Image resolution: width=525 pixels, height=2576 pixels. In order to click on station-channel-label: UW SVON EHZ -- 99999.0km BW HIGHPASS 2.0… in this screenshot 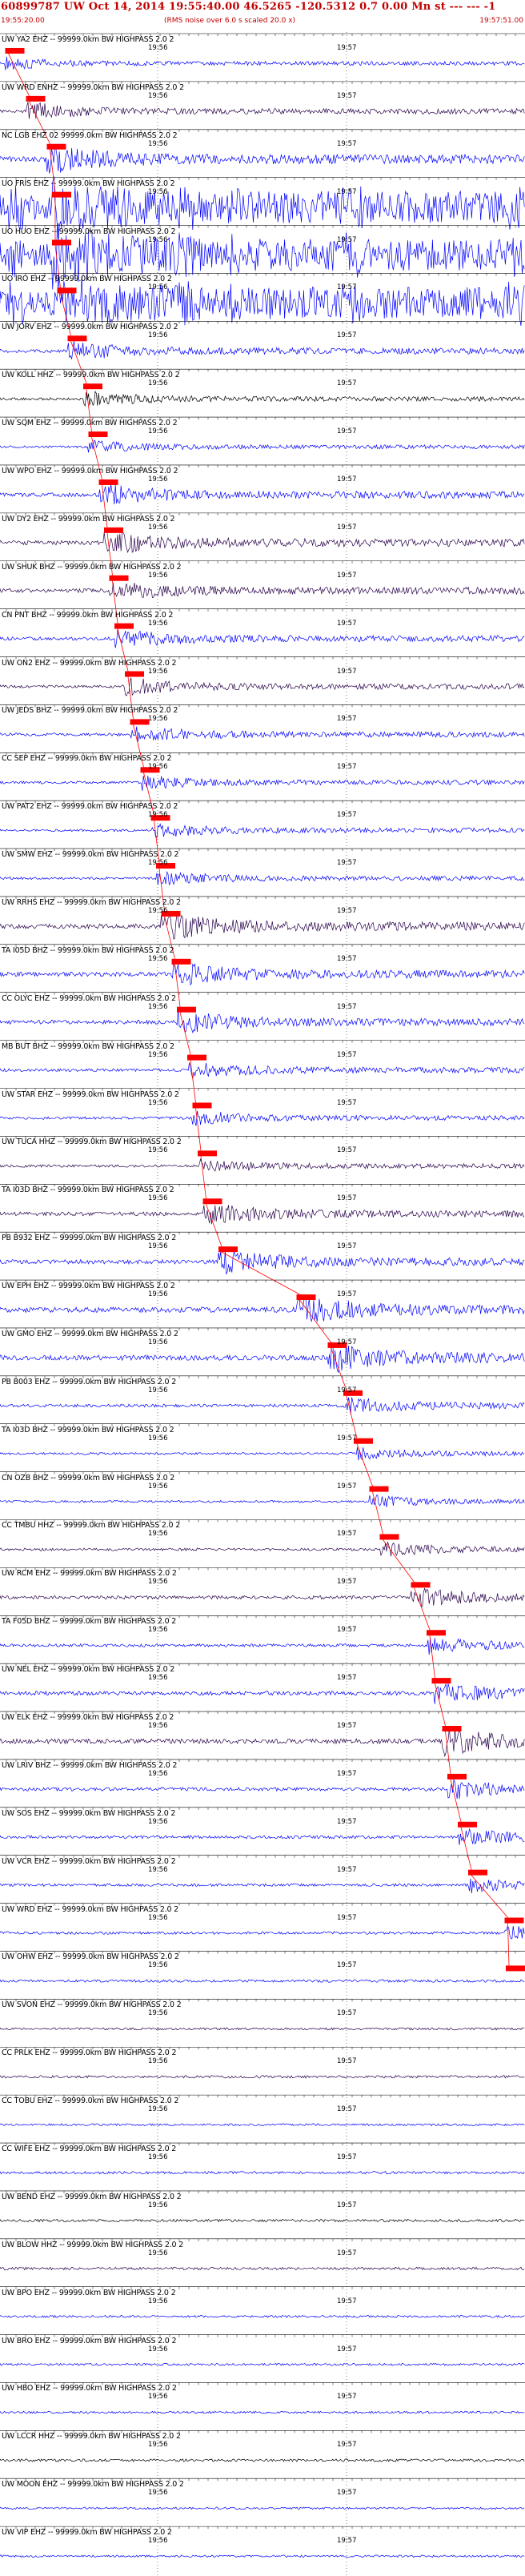, I will do `click(92, 2005)`.